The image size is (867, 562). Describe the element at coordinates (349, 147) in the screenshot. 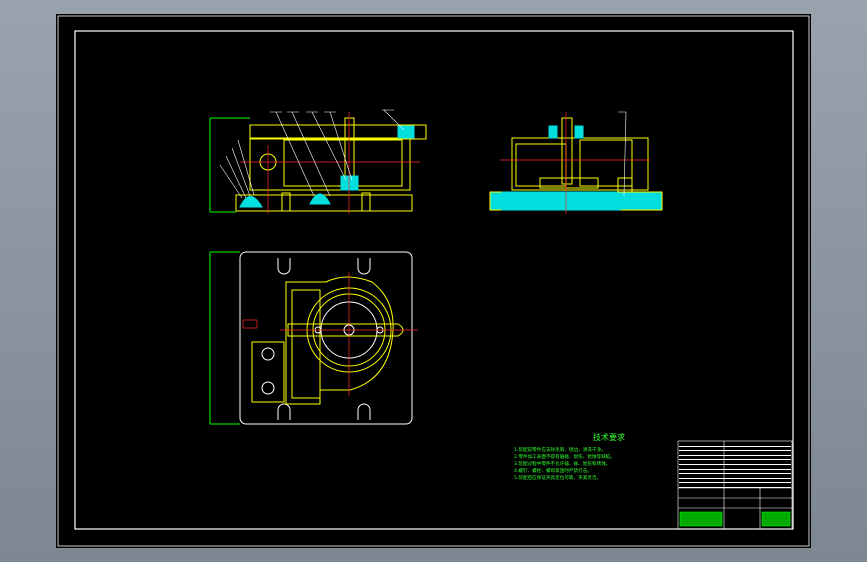

I see `clamp-bolt` at that location.